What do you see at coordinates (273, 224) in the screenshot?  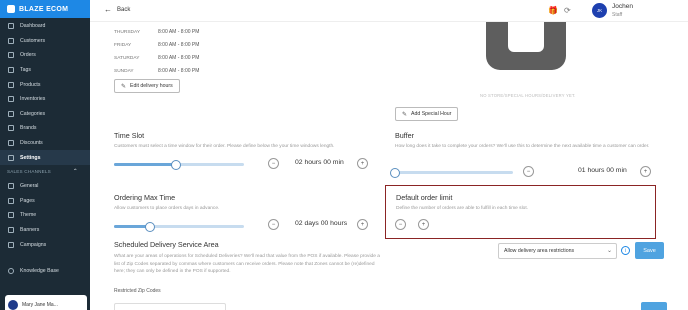 I see `ordering-max-time-decrement-button: −` at bounding box center [273, 224].